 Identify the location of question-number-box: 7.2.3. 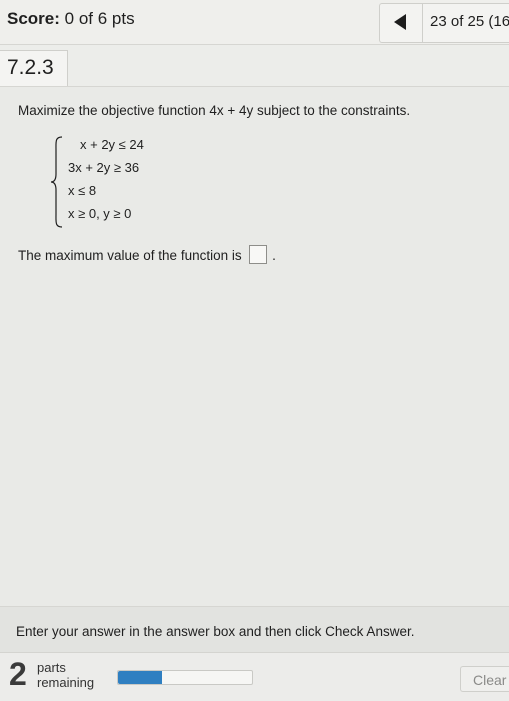
(34, 69).